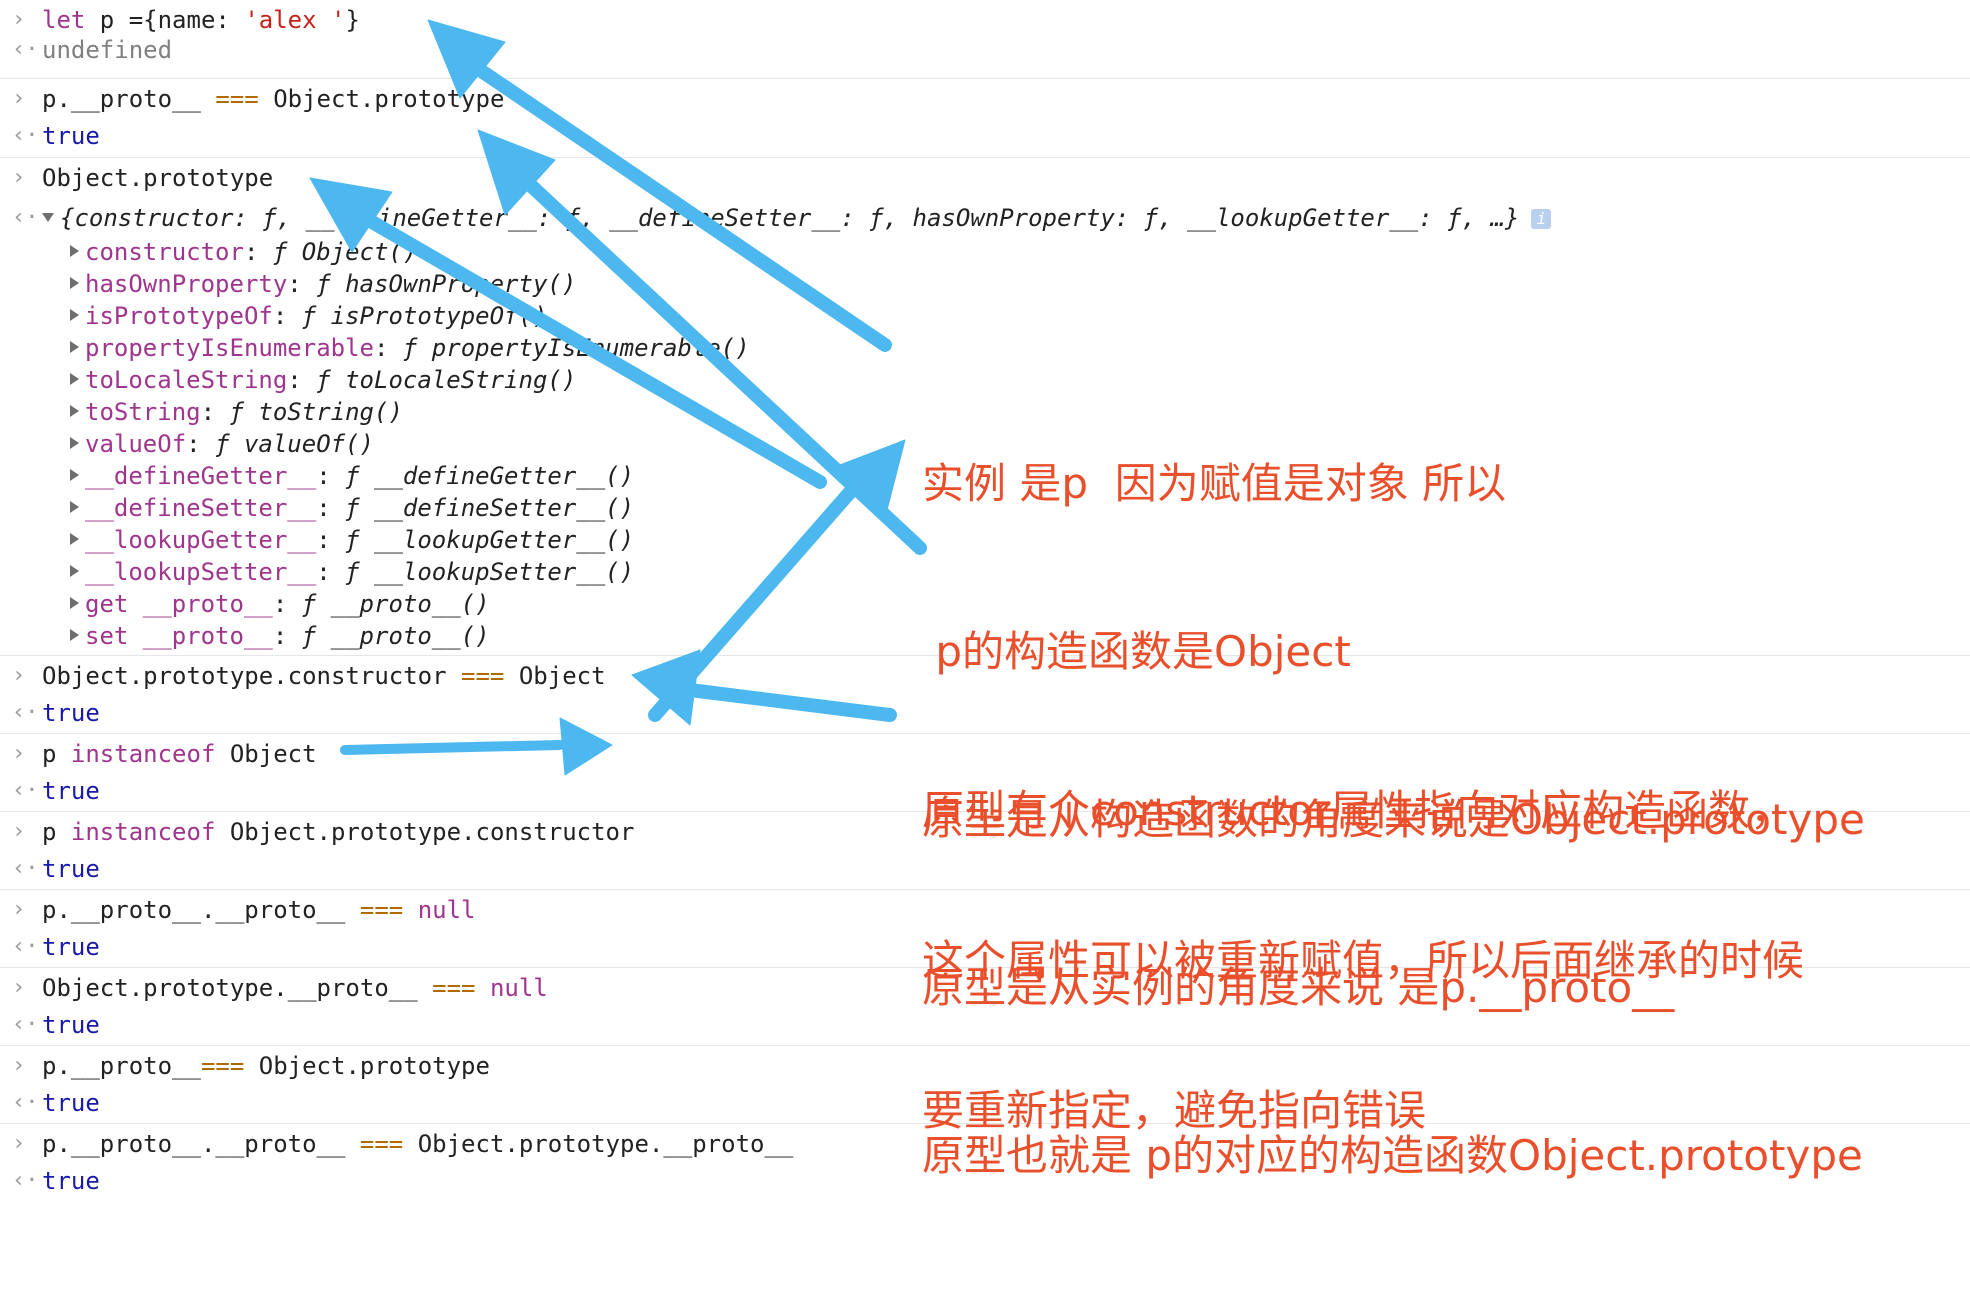 The width and height of the screenshot is (1970, 1307). Describe the element at coordinates (201, 508) in the screenshot. I see `property-name: __defineSetter__` at that location.